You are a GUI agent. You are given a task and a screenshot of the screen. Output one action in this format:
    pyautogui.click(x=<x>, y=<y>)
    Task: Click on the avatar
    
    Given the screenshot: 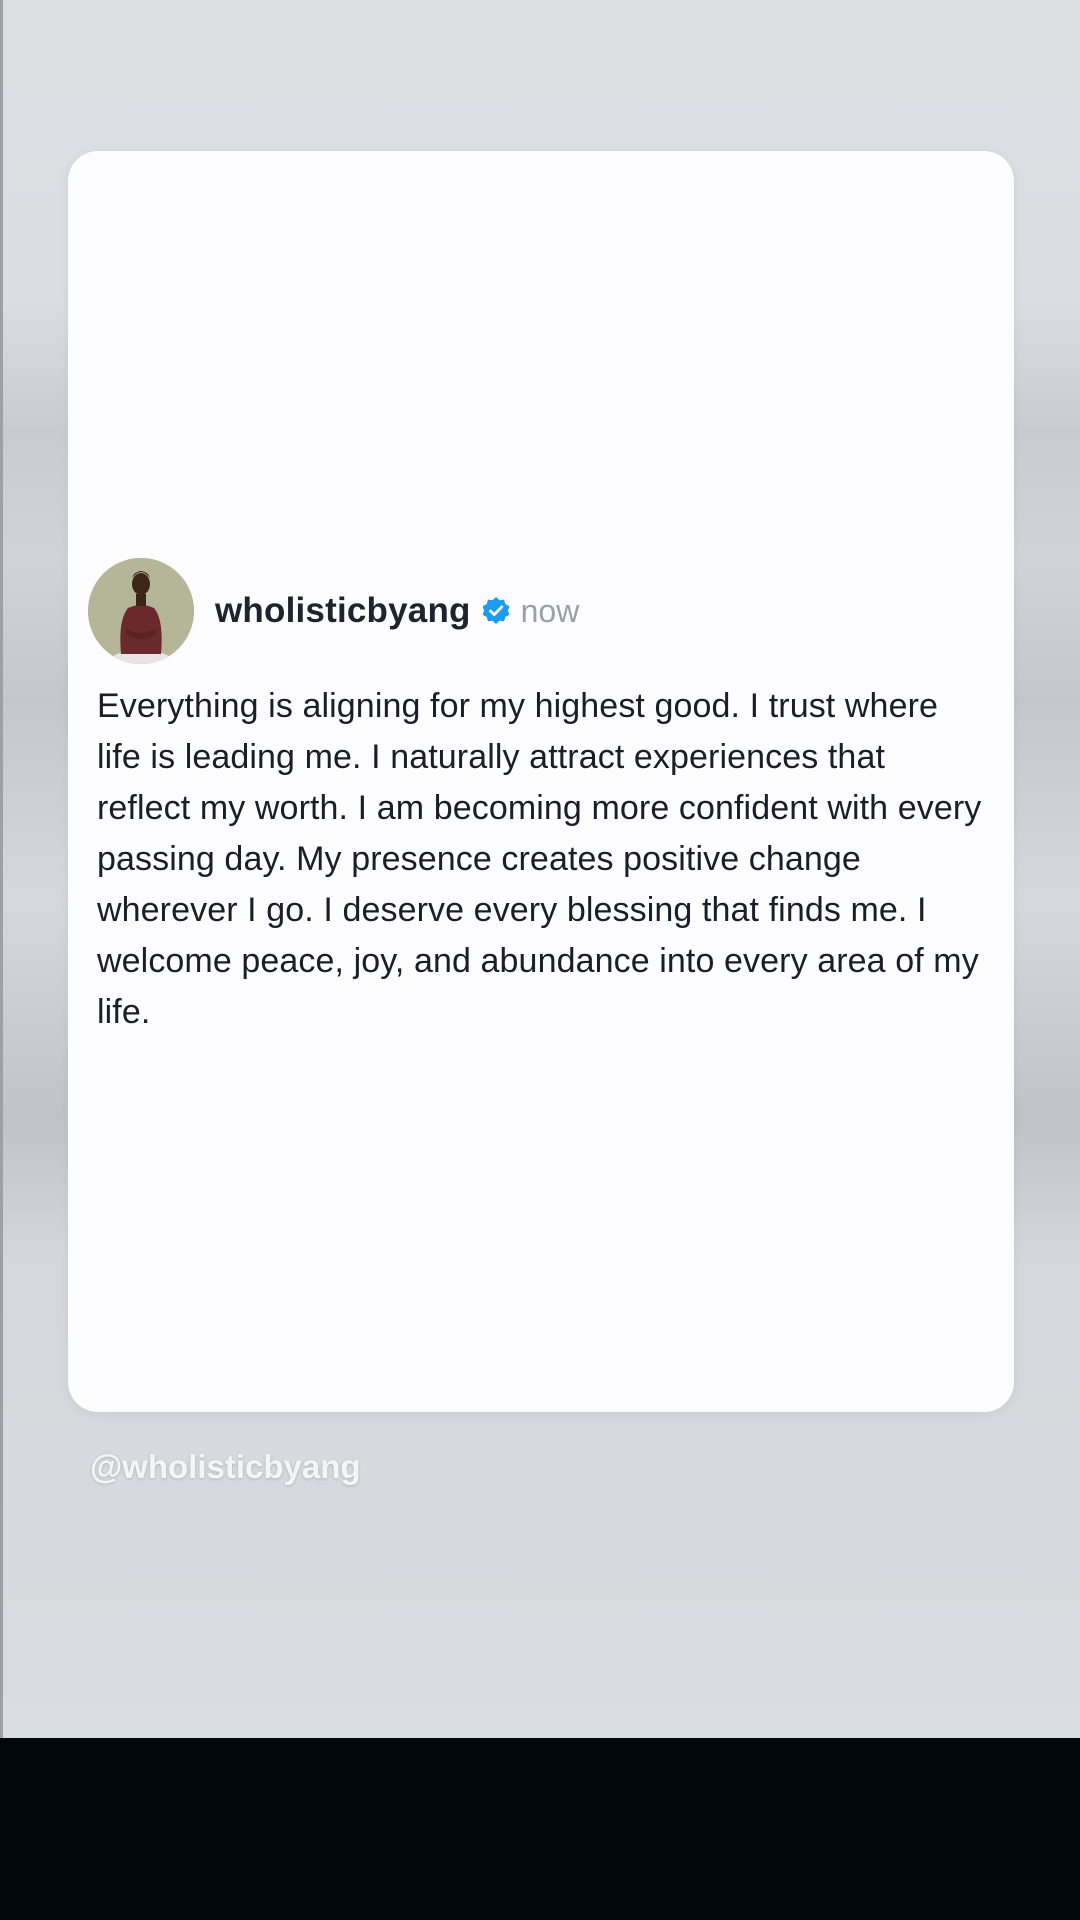 What is the action you would take?
    pyautogui.click(x=141, y=611)
    